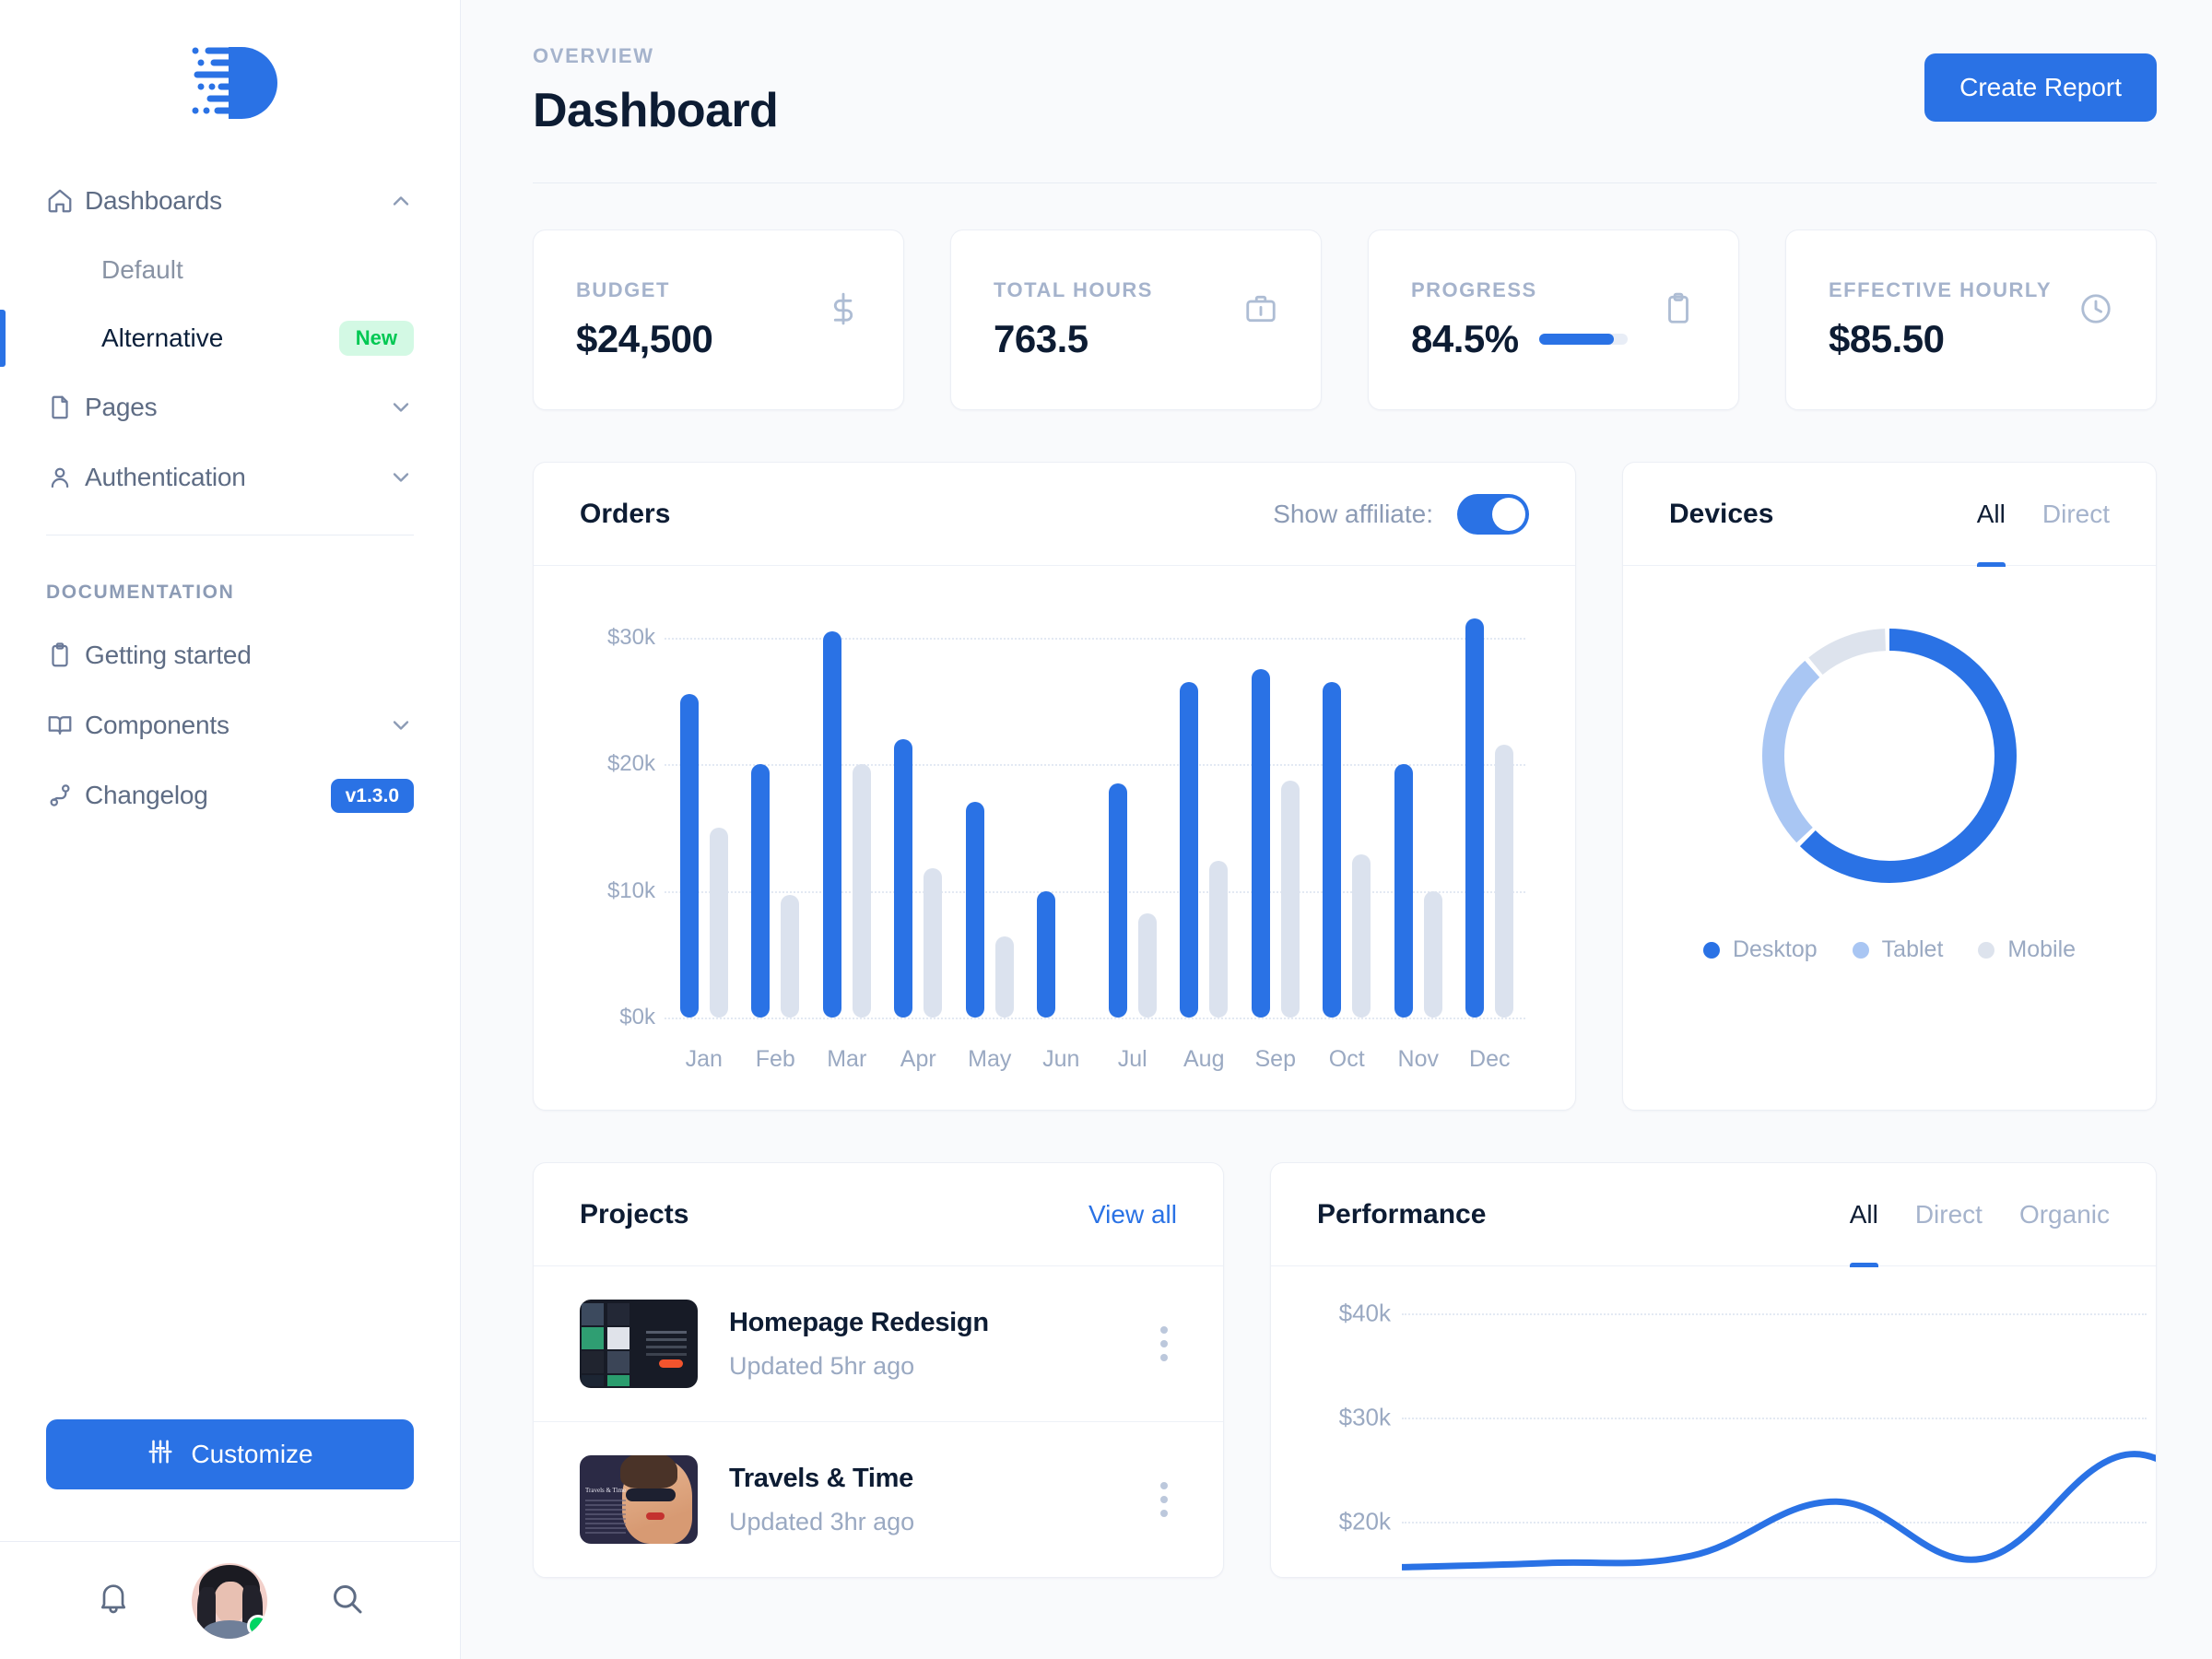 The height and width of the screenshot is (1659, 2212). I want to click on thumb-lips, so click(655, 1516).